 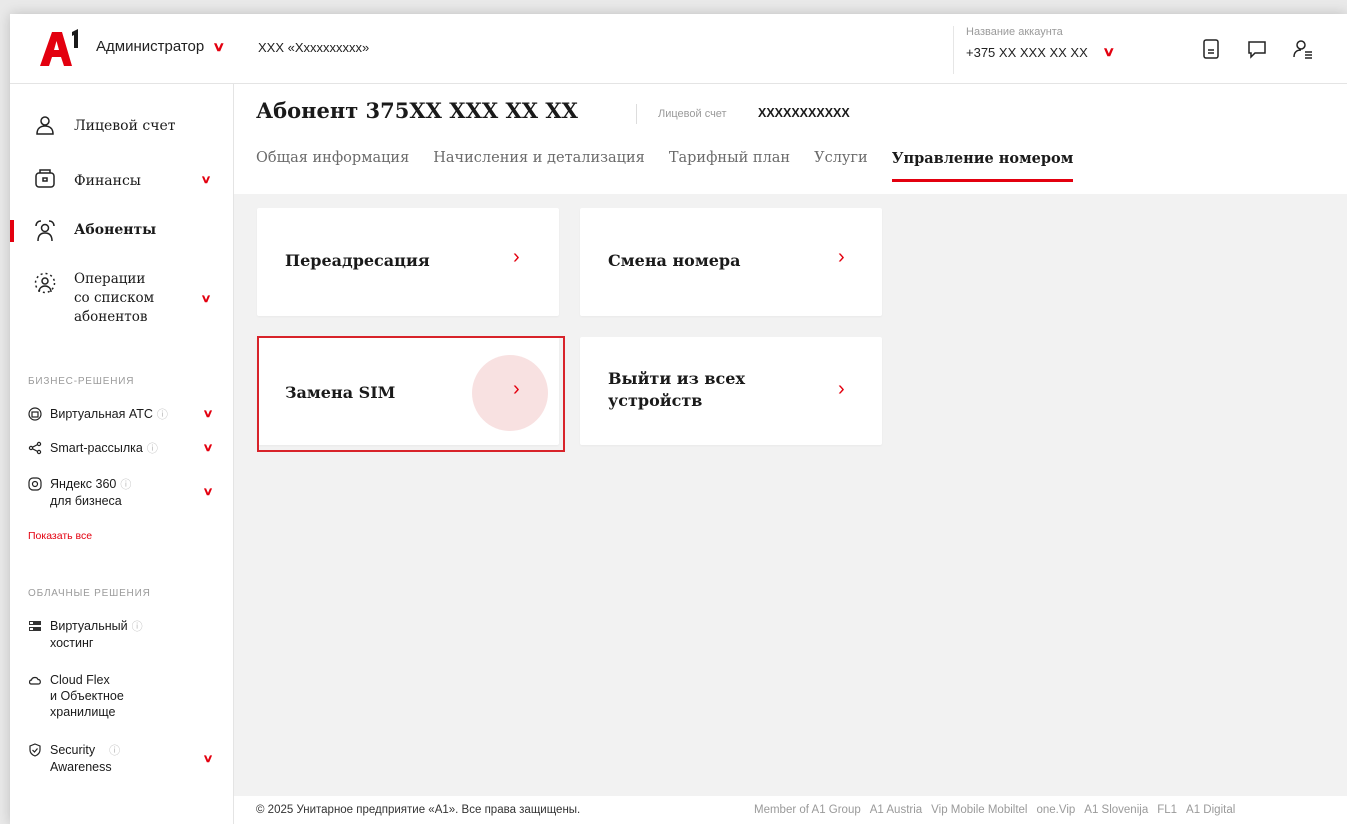 What do you see at coordinates (12, 231) in the screenshot?
I see `active-indicator` at bounding box center [12, 231].